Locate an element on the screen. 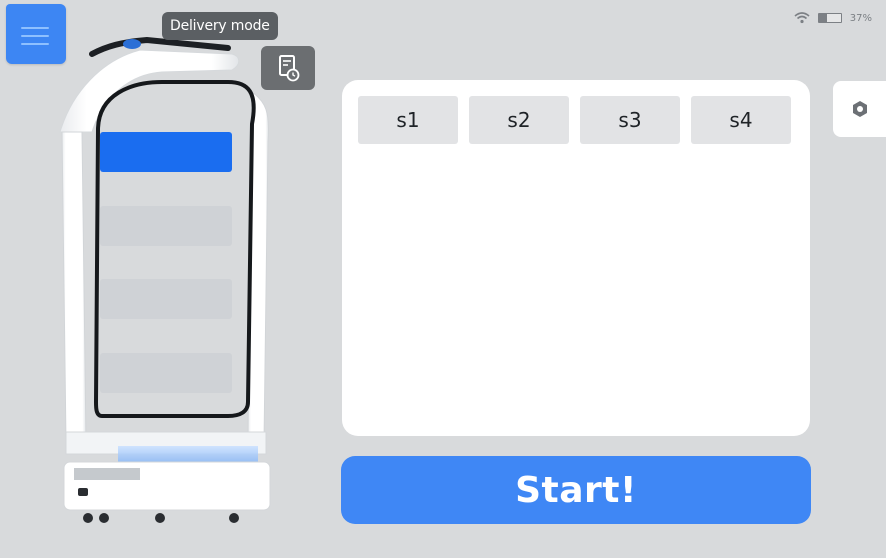 This screenshot has height=558, width=886. delivery-mode-label: Delivery mode is located at coordinates (220, 26).